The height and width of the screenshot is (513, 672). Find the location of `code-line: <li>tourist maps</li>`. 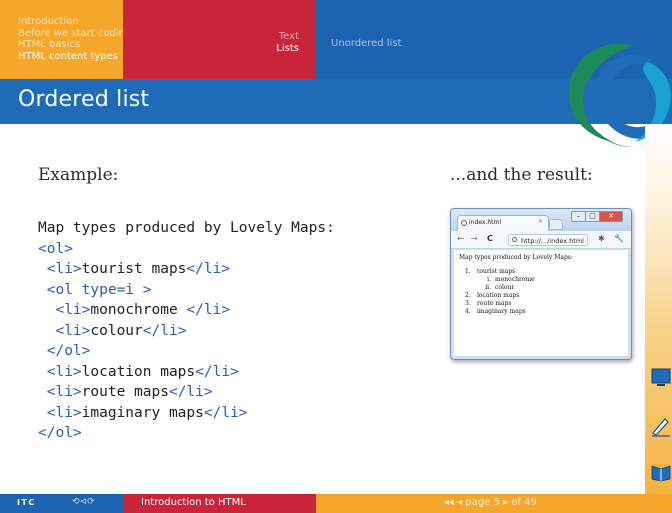

code-line: <li>tourist maps</li> is located at coordinates (138, 269).